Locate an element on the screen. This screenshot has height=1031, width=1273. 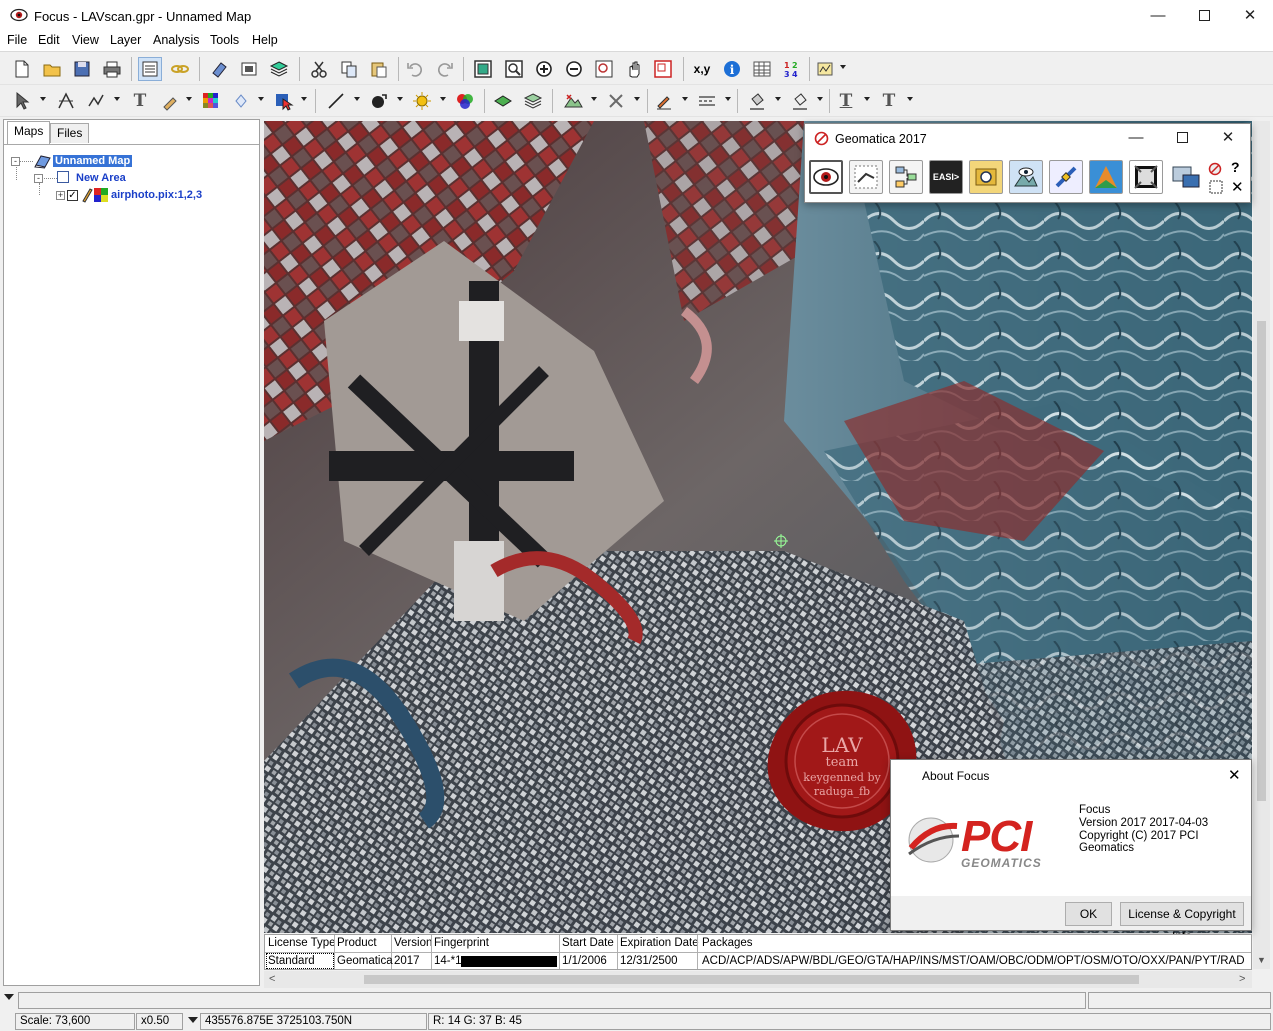
map-vertical-thumb is located at coordinates (1261, 561).